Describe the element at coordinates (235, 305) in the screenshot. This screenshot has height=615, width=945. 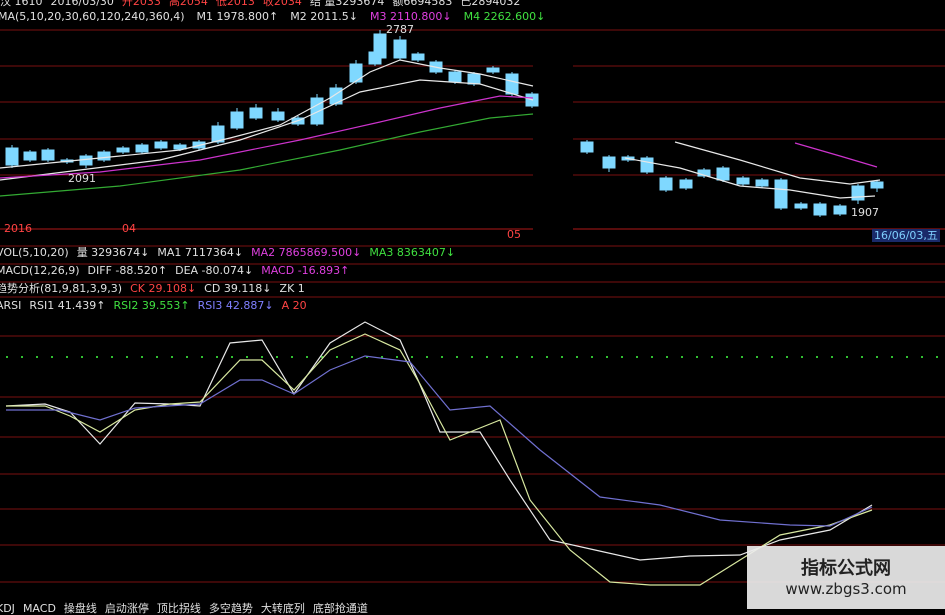
I see `legend-item: RSI3 42.887↓` at that location.